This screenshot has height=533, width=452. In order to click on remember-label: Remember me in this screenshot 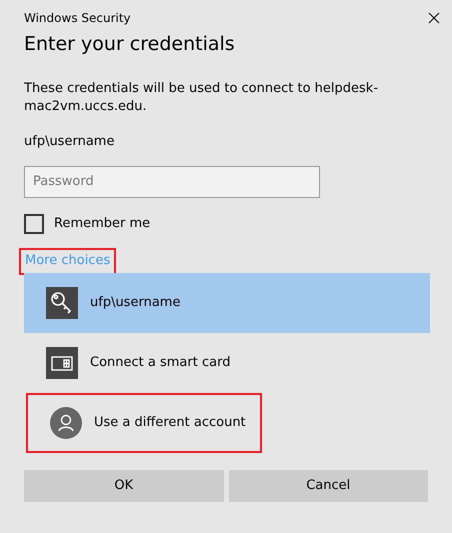, I will do `click(102, 223)`.